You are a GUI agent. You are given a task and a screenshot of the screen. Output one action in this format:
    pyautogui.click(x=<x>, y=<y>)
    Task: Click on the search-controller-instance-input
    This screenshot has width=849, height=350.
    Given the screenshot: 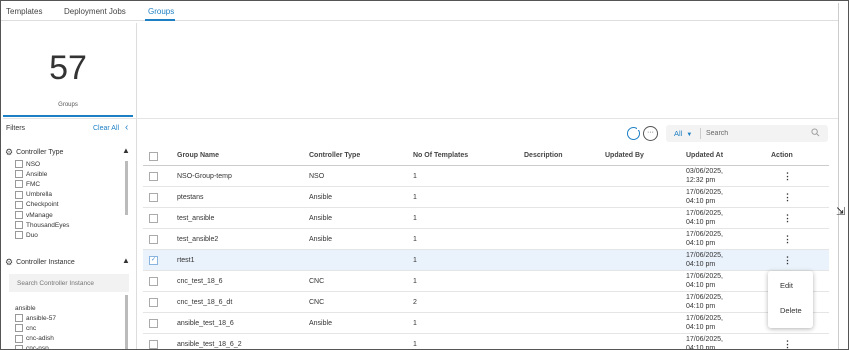 What is the action you would take?
    pyautogui.click(x=69, y=283)
    